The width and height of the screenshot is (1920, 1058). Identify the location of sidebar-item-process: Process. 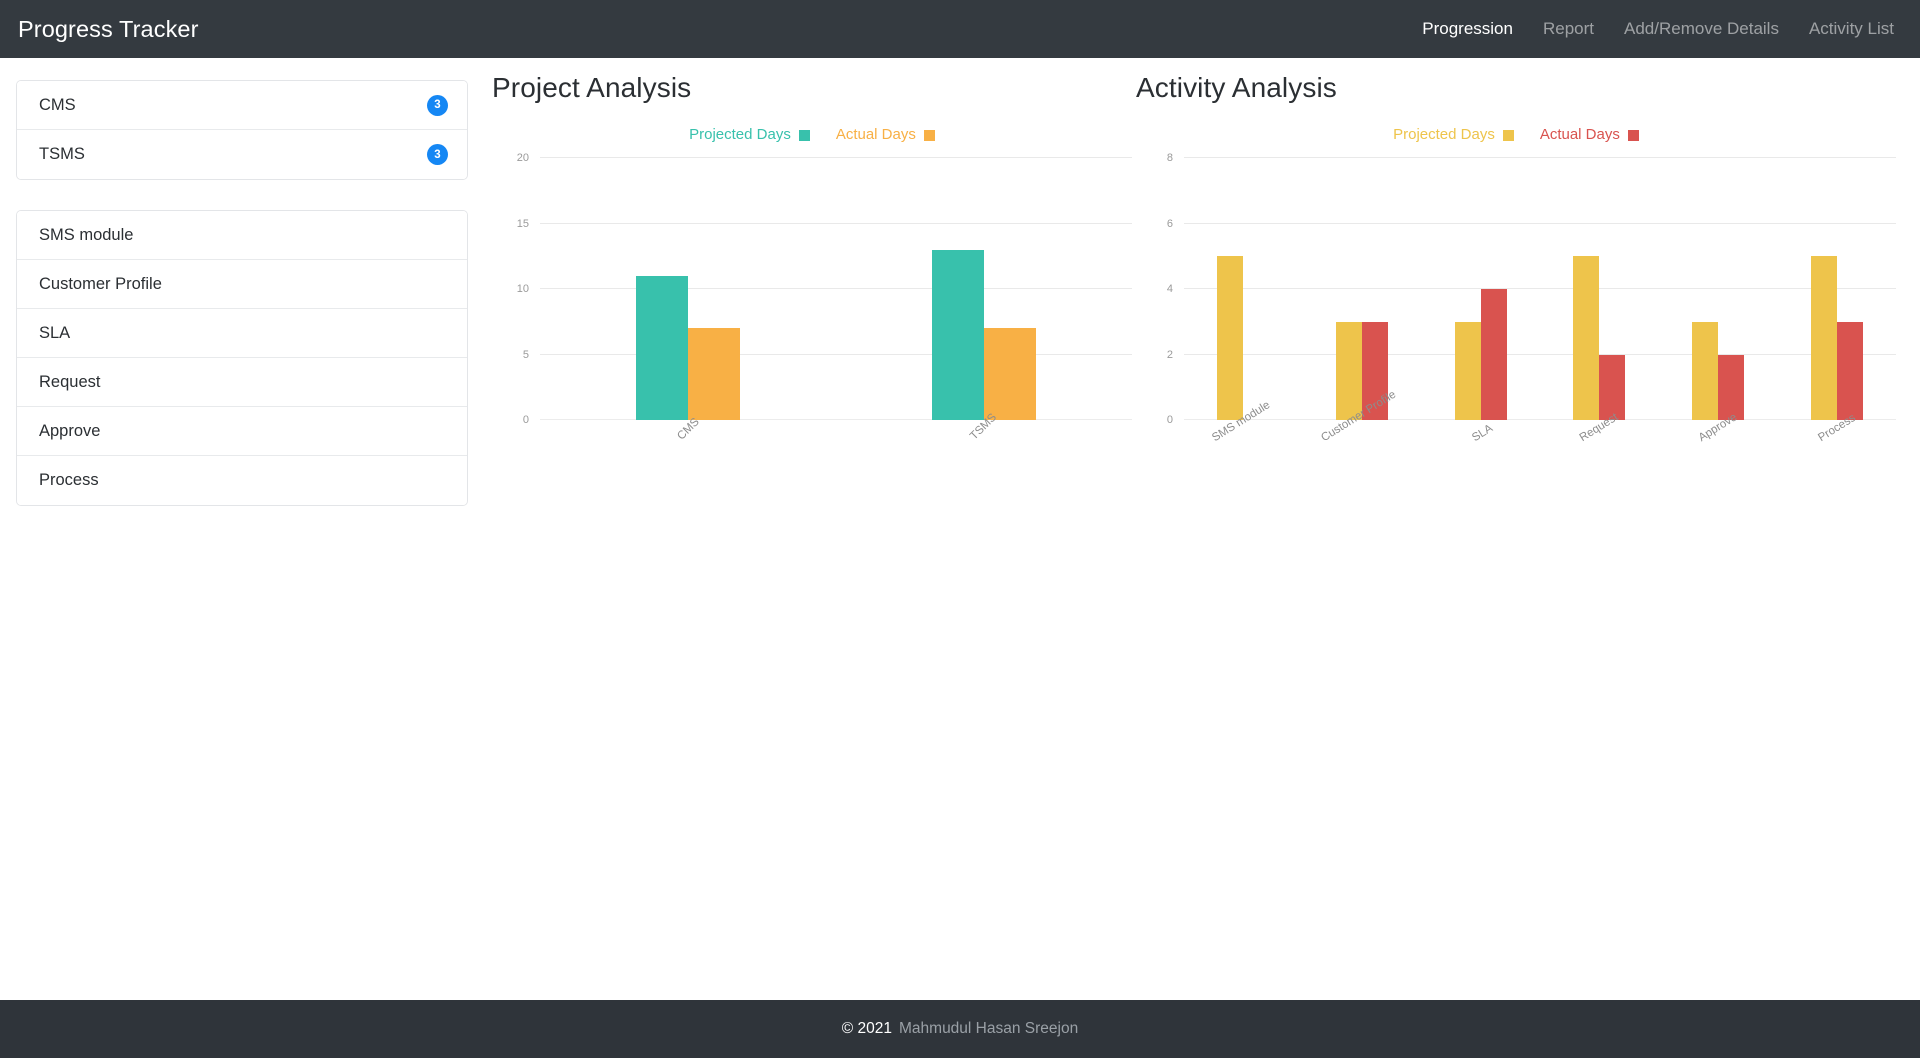
(242, 480).